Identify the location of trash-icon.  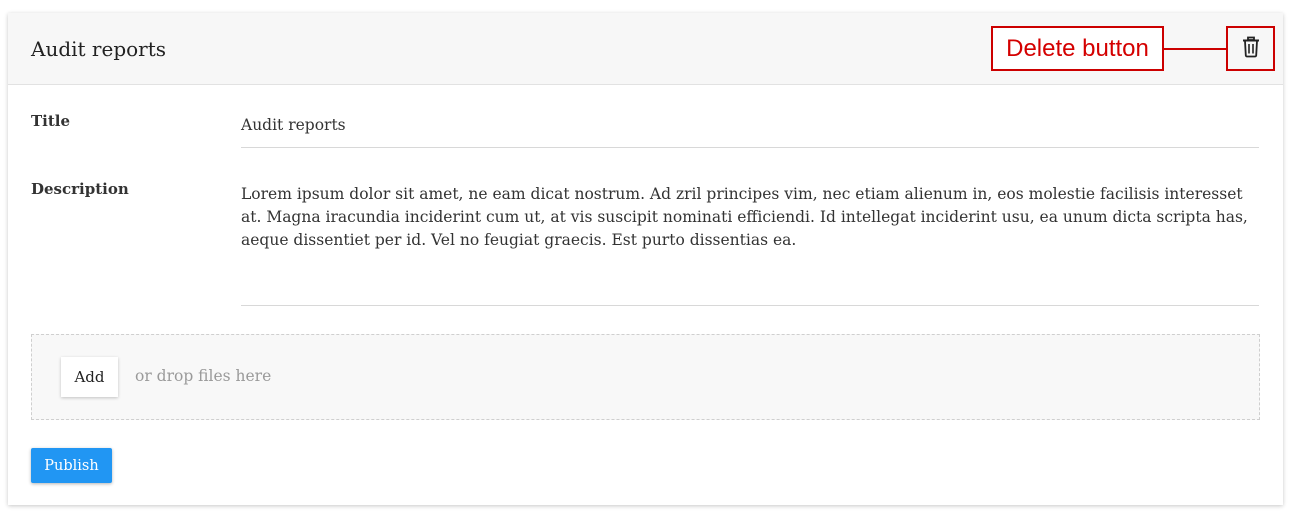
(1251, 48).